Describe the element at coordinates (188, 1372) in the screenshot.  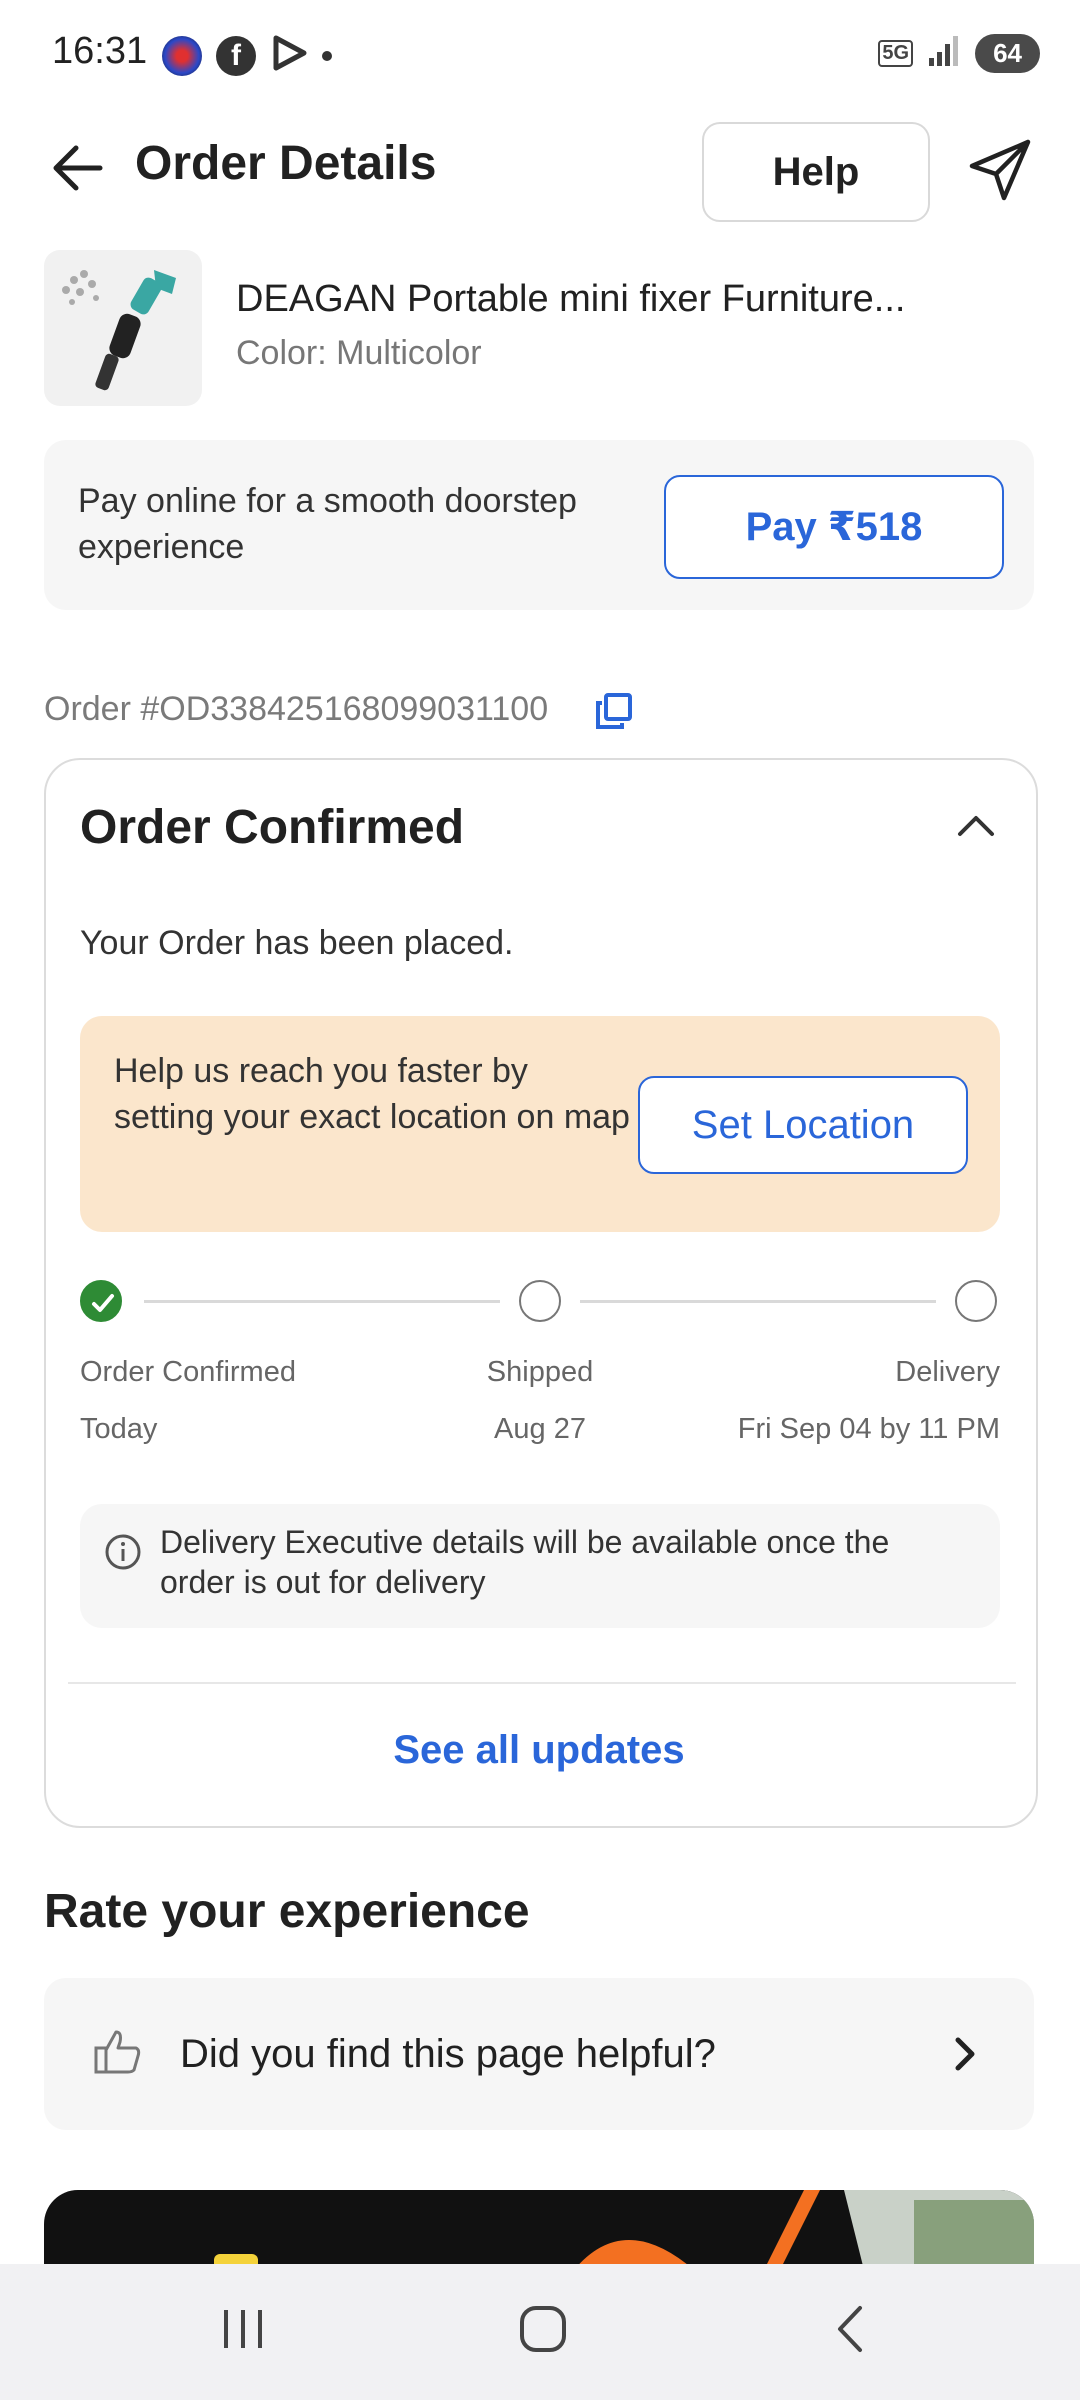
I see `timeline-label: Order Confirmed` at that location.